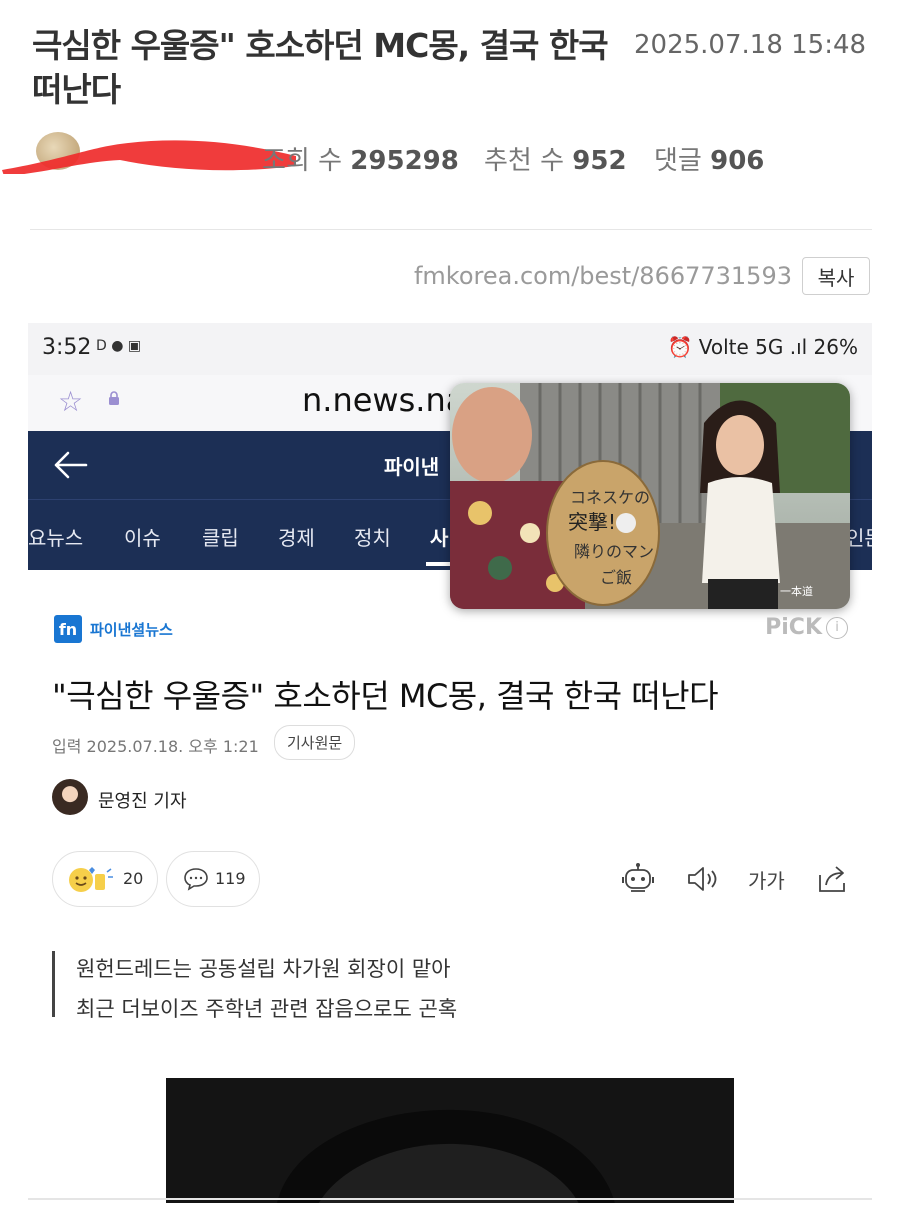  I want to click on star-icon: ☆, so click(70, 401).